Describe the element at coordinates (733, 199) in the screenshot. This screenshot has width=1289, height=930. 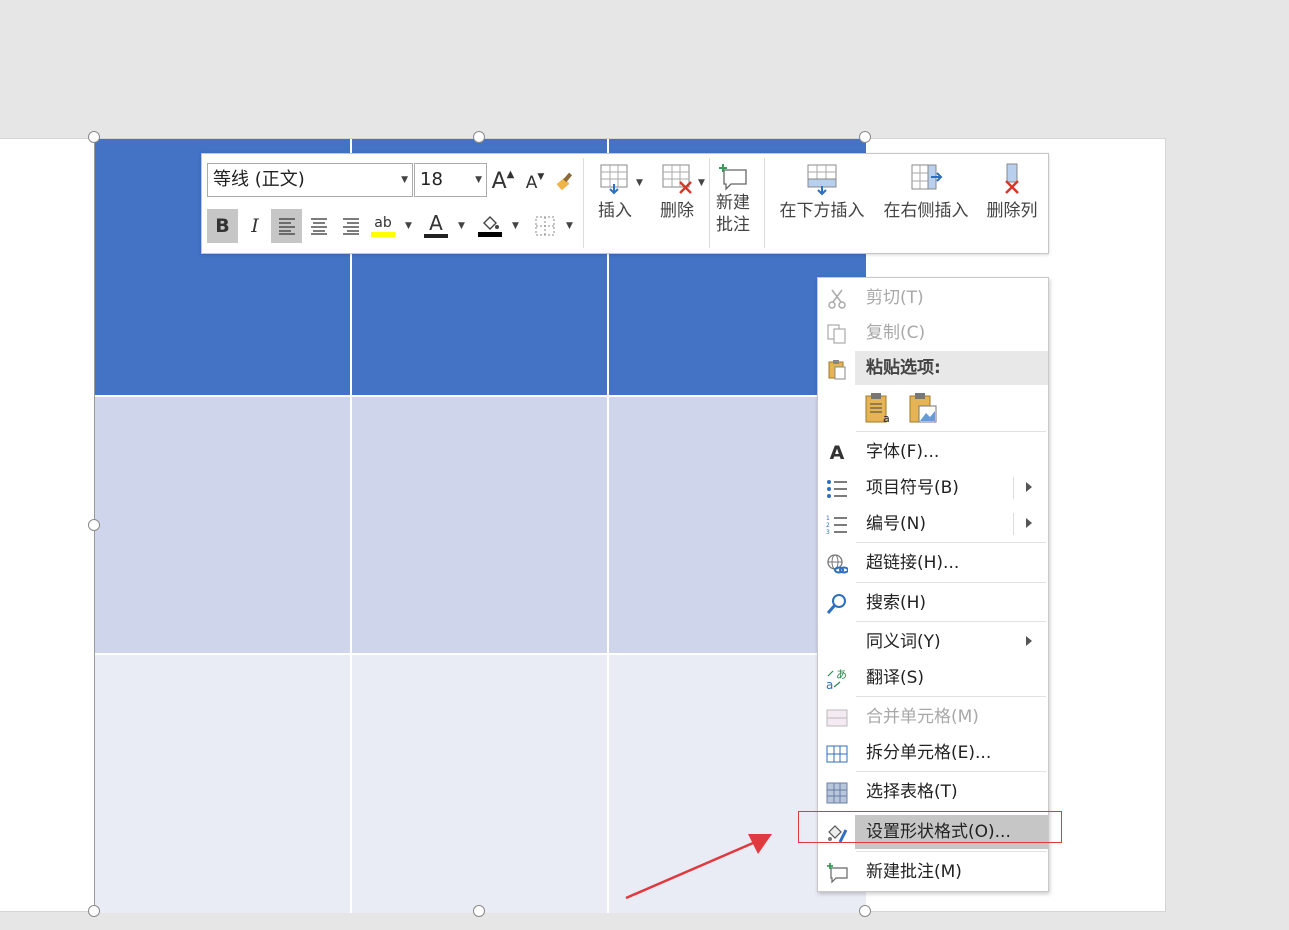
I see `new-comment-button: 新建 批注` at that location.